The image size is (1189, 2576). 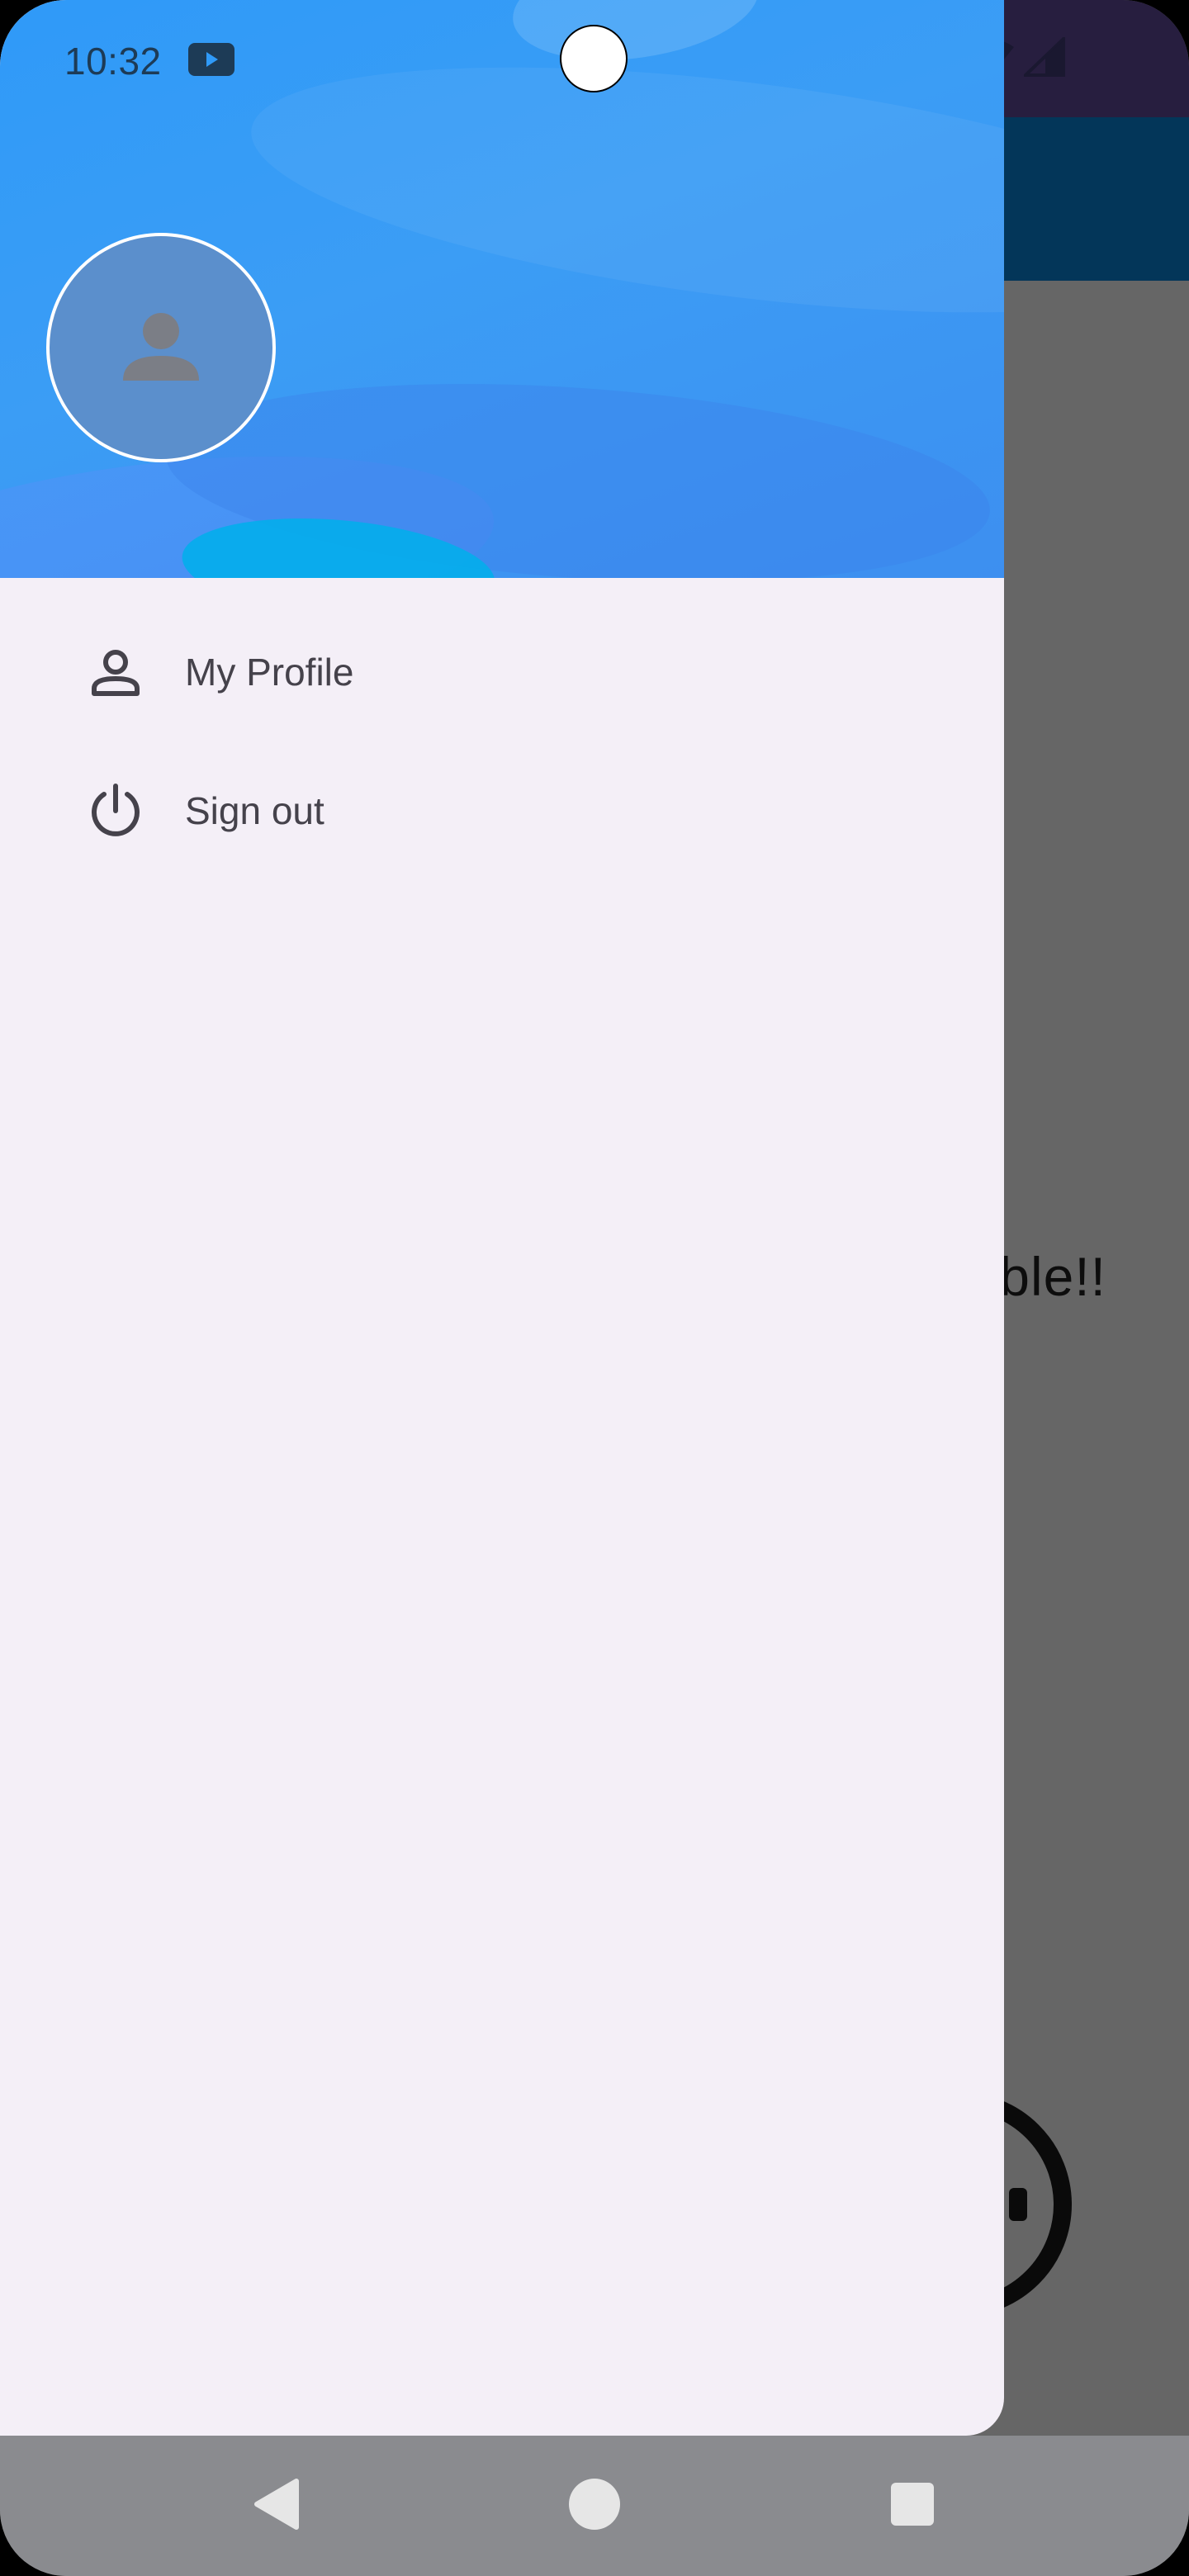 I want to click on menu-item-my-profile: My Profile, so click(x=502, y=672).